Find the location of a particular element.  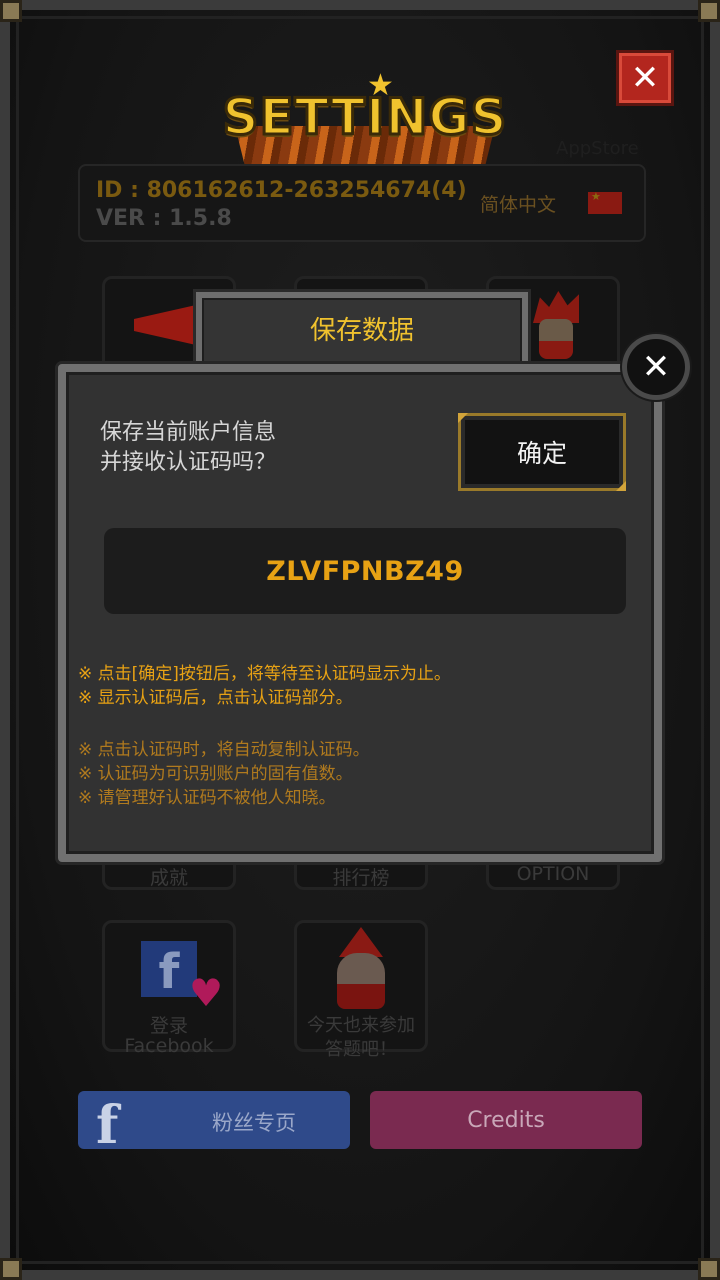

note-line: ※ 点击认证码时，将自动复制认证码。 is located at coordinates (224, 750).